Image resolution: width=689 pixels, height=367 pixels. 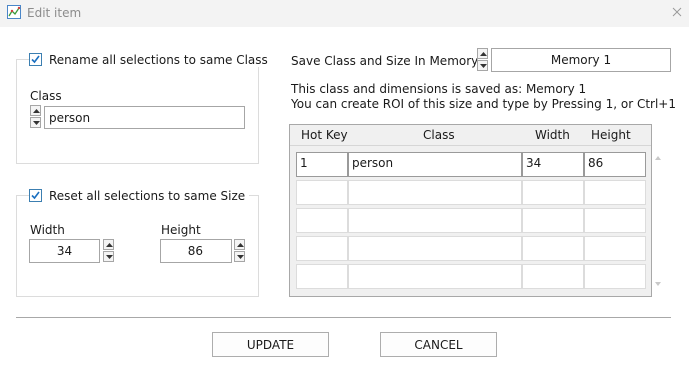 I want to click on table-cell-height: 86, so click(x=615, y=164).